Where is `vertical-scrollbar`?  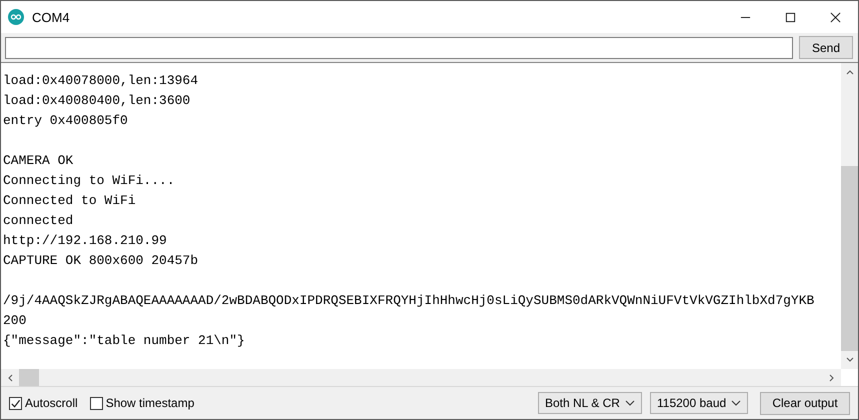 vertical-scrollbar is located at coordinates (849, 216).